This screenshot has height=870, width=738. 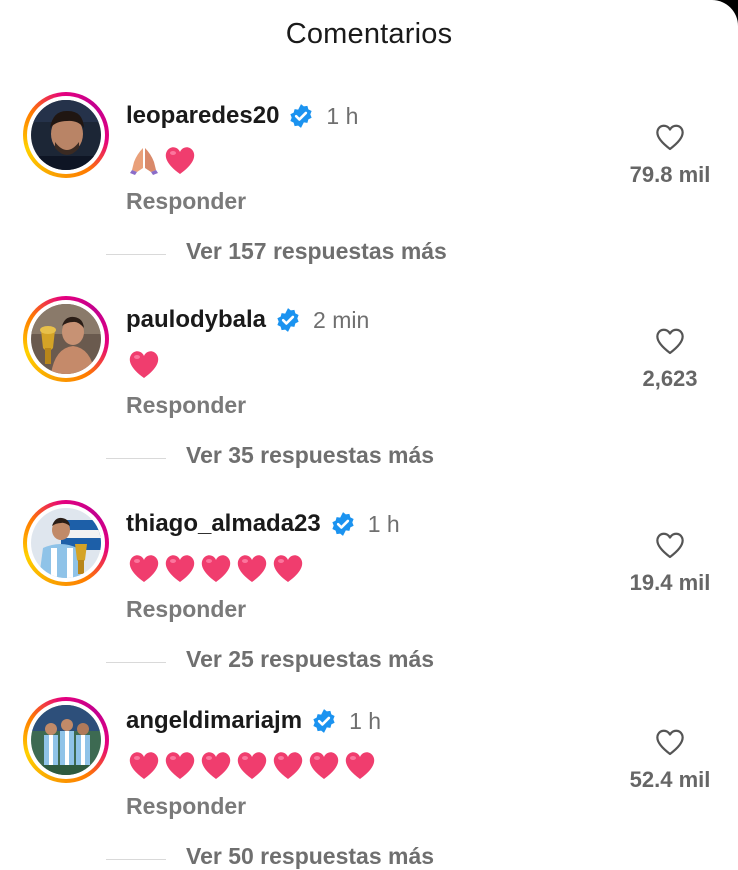 What do you see at coordinates (310, 455) in the screenshot?
I see `view-more-replies-button: Ver 35 respuestas más` at bounding box center [310, 455].